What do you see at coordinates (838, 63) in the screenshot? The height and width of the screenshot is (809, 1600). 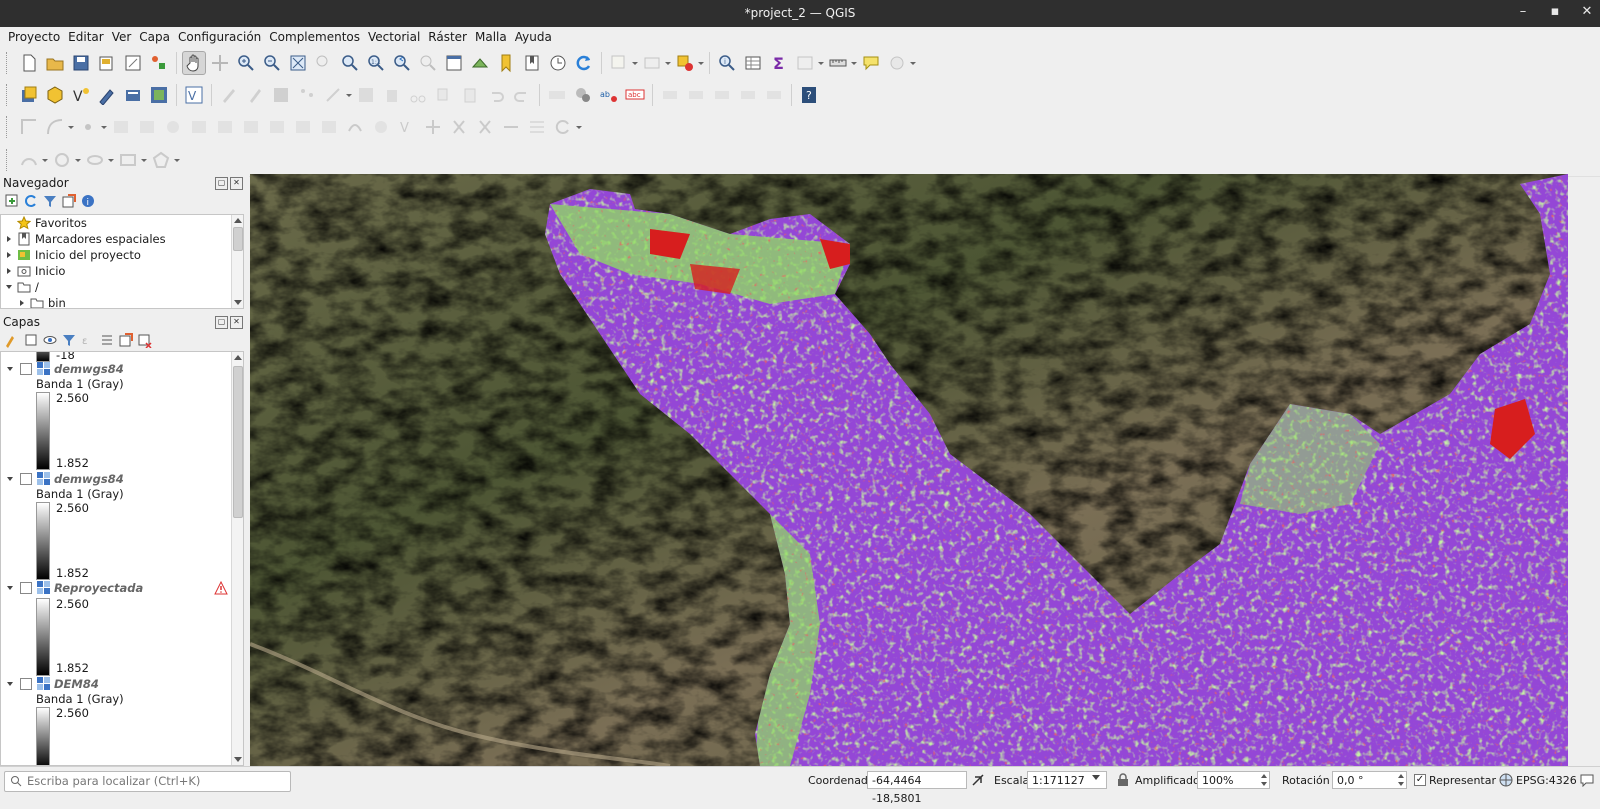 I see `measure-line-icon` at bounding box center [838, 63].